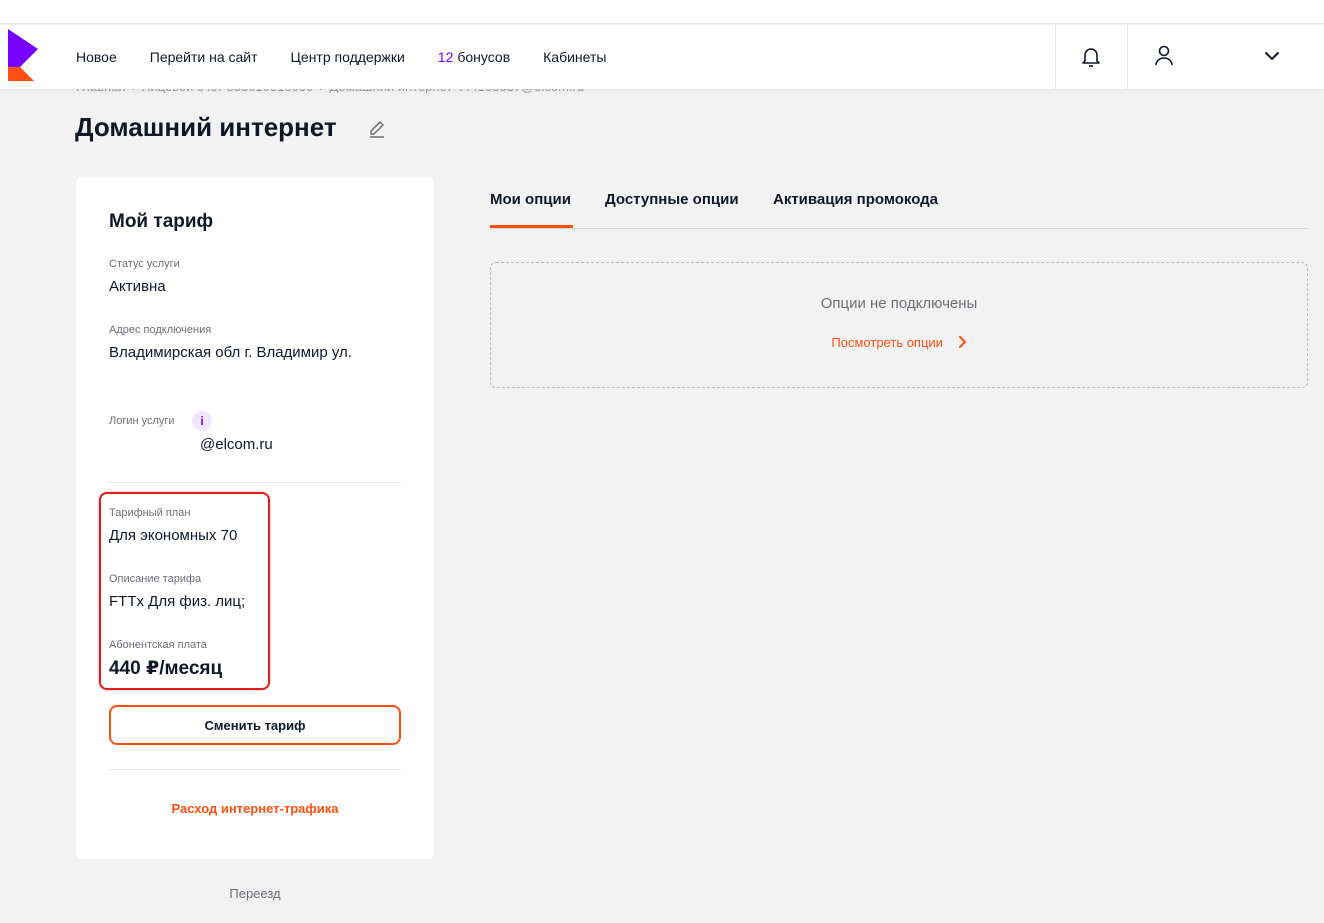 The height and width of the screenshot is (923, 1324). Describe the element at coordinates (160, 330) in the screenshot. I see `address-label: Адрес подключения` at that location.